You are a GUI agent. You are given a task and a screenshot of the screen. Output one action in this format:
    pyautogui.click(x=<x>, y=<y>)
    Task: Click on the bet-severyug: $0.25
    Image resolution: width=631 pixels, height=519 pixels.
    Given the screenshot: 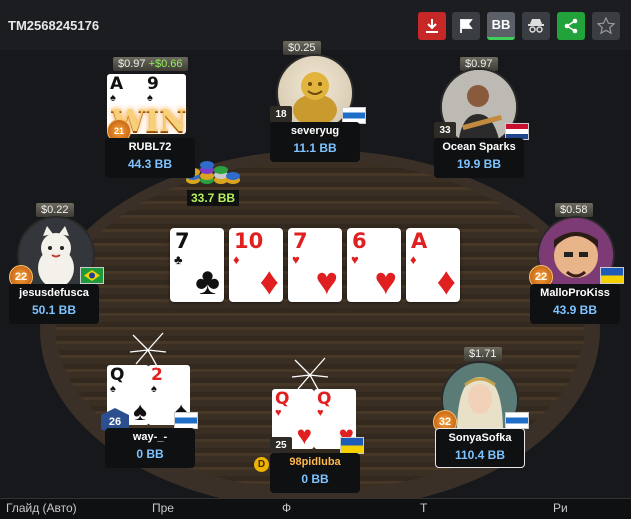 What is the action you would take?
    pyautogui.click(x=302, y=48)
    